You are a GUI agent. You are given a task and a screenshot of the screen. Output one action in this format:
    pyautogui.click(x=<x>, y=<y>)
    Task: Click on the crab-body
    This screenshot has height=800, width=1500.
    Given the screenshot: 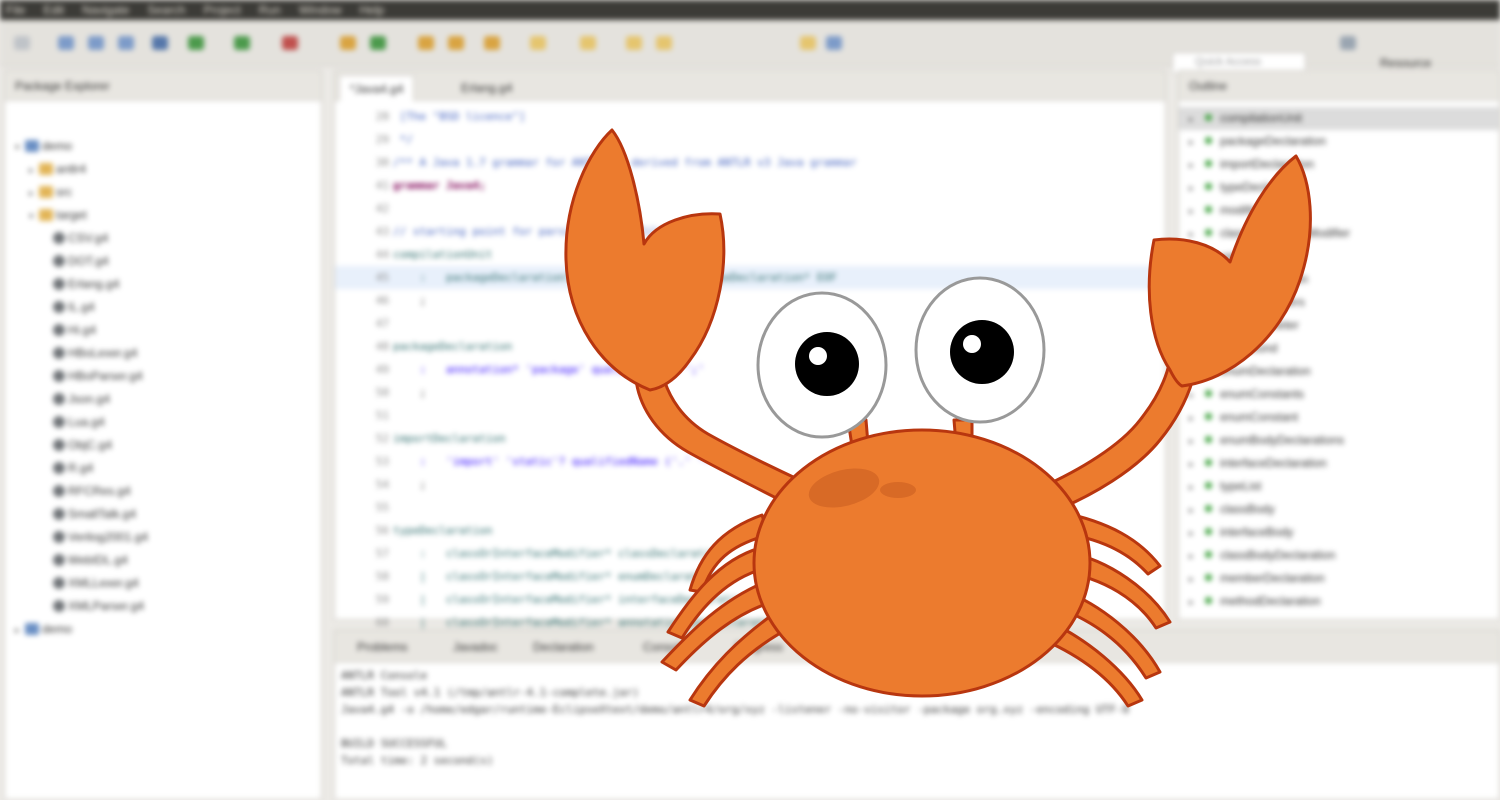 What is the action you would take?
    pyautogui.click(x=922, y=563)
    